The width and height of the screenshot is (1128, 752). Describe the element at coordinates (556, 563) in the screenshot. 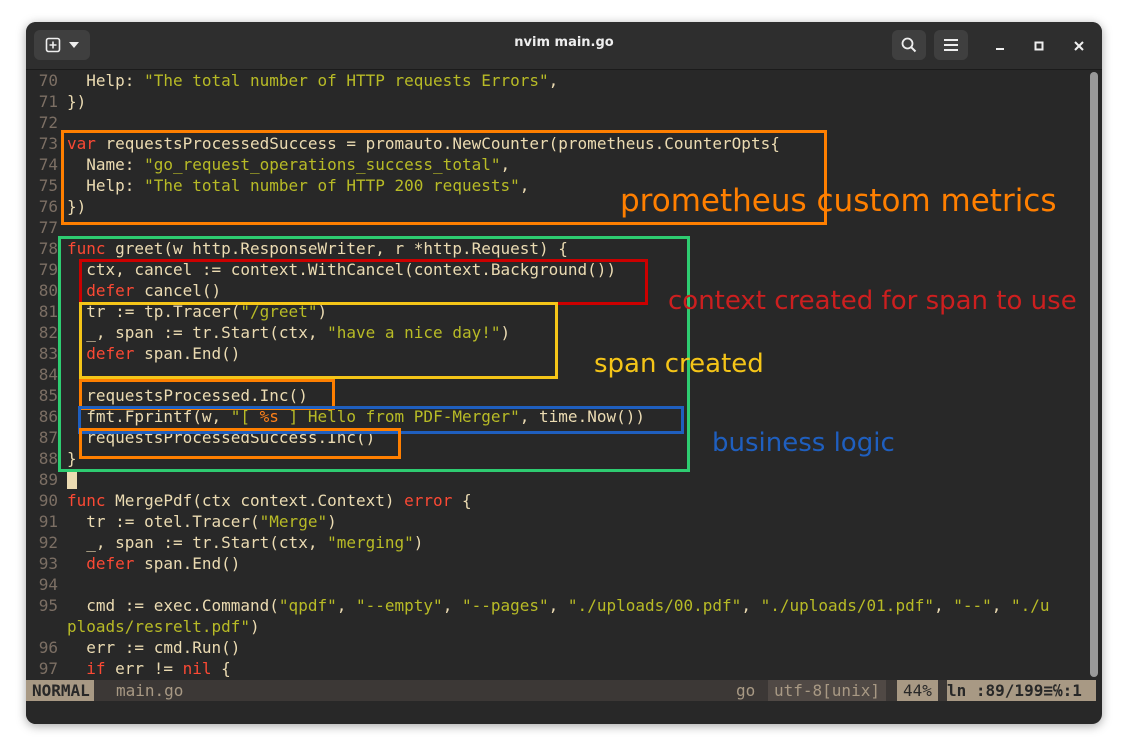

I see `code-line: 93 defer span.End()` at that location.